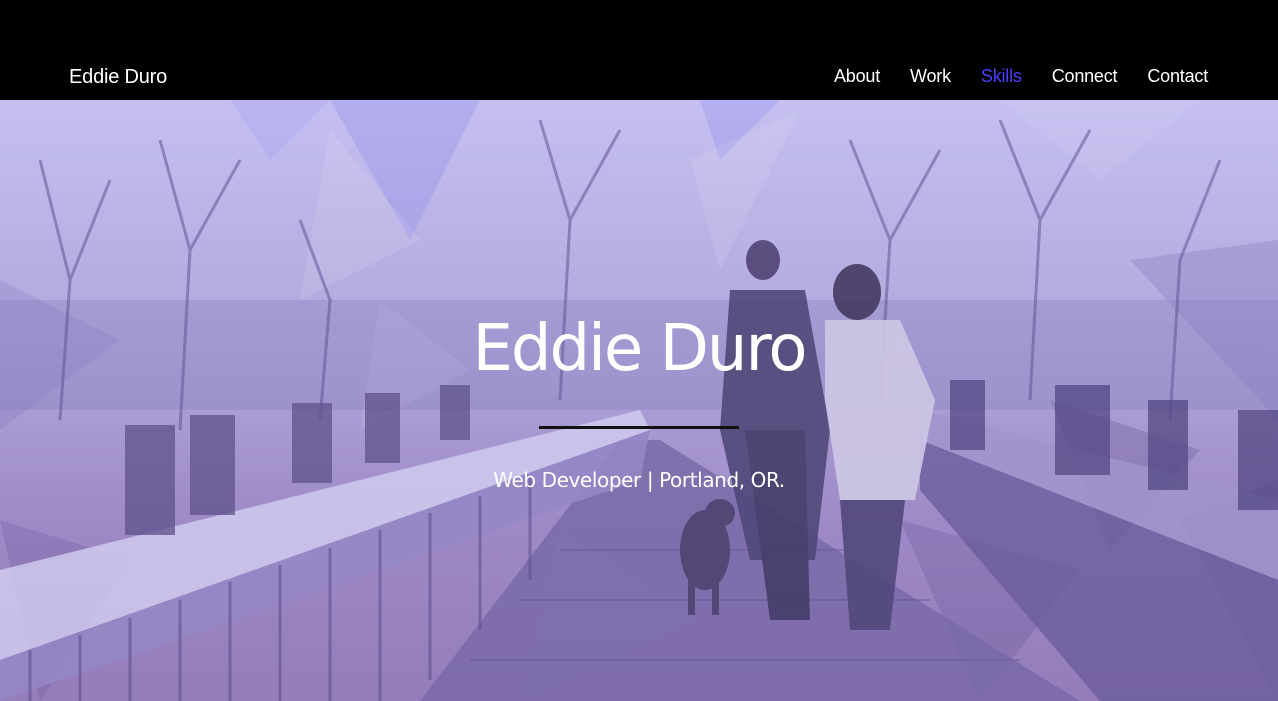 Image resolution: width=1278 pixels, height=701 pixels. I want to click on nav-item-connect: Connect, so click(1085, 76).